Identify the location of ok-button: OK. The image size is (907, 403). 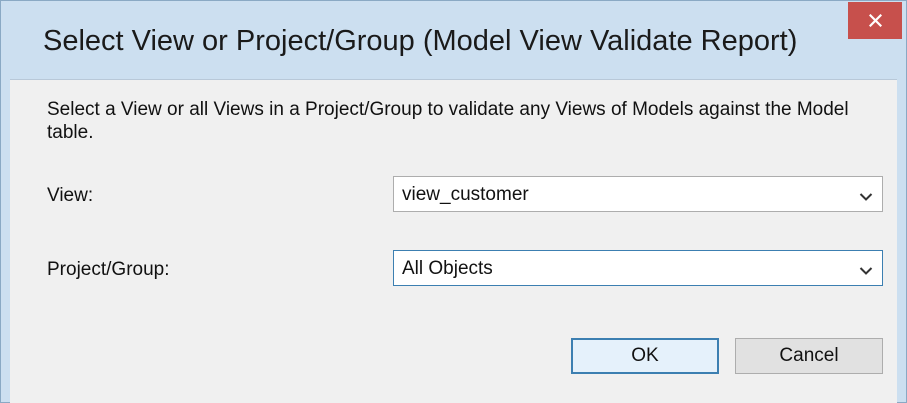
(645, 356).